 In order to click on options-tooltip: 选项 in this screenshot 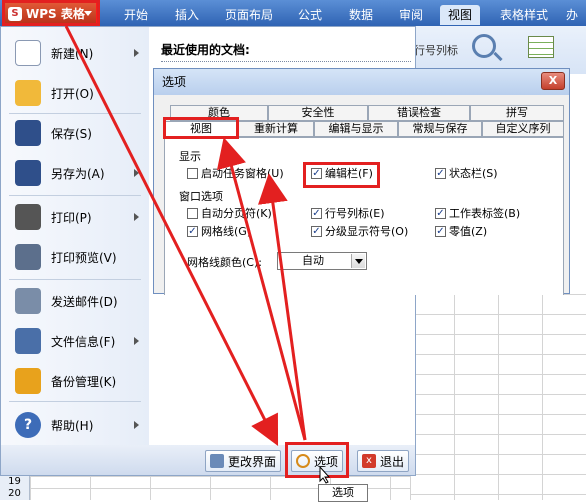, I will do `click(343, 493)`.